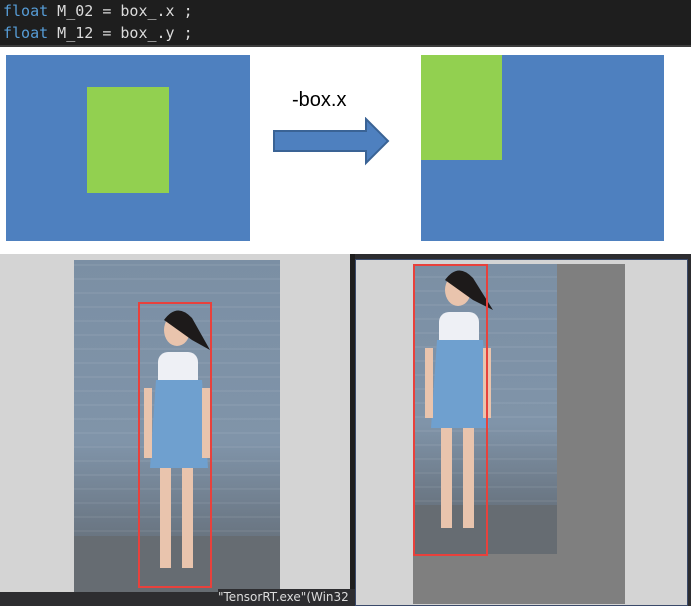 The height and width of the screenshot is (606, 691). What do you see at coordinates (120, 11) in the screenshot?
I see `code-text: M_02 = box_.x ;` at bounding box center [120, 11].